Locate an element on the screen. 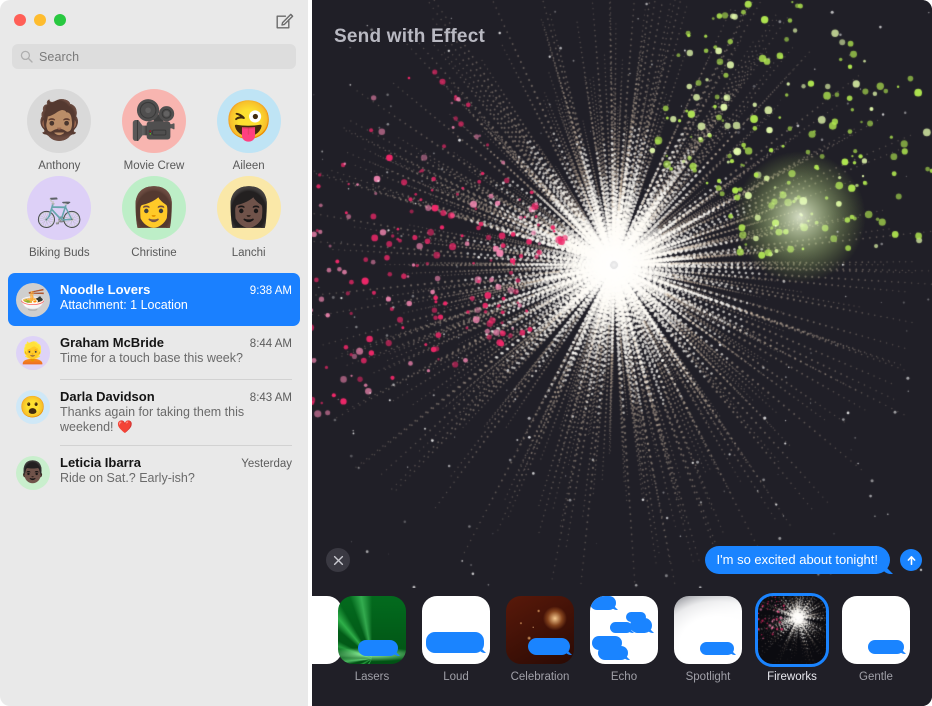 The image size is (932, 706). avatar: 😮 is located at coordinates (33, 407).